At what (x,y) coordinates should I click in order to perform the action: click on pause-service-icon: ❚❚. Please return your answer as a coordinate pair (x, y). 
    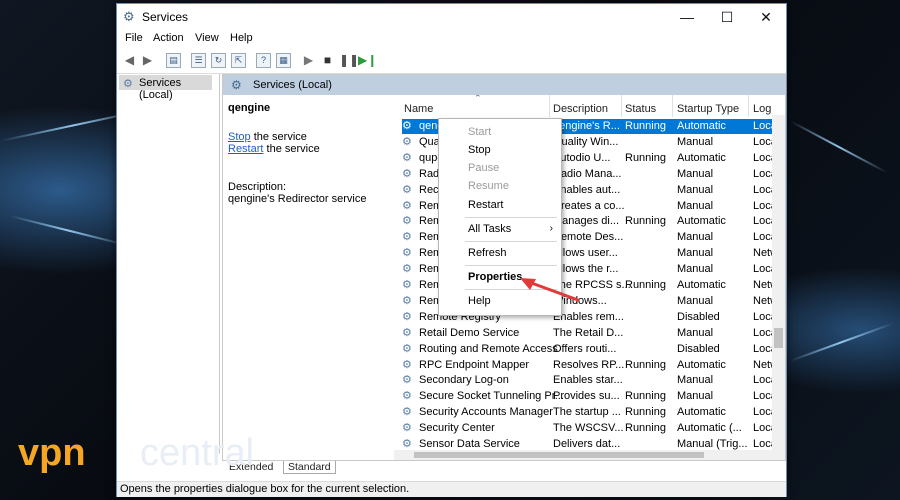
    Looking at the image, I should click on (349, 60).